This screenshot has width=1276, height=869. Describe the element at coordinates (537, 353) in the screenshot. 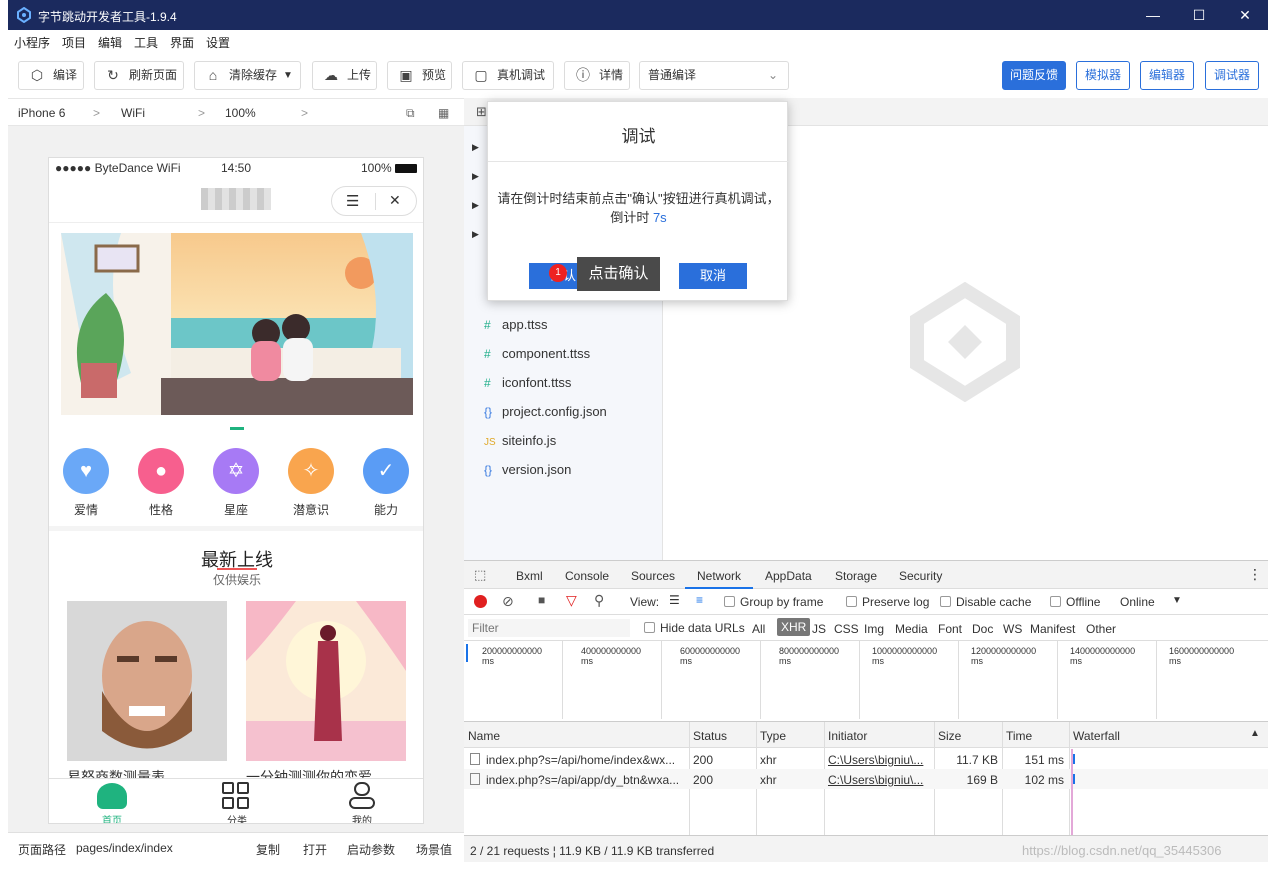

I see `file-item: # component.ttss` at that location.